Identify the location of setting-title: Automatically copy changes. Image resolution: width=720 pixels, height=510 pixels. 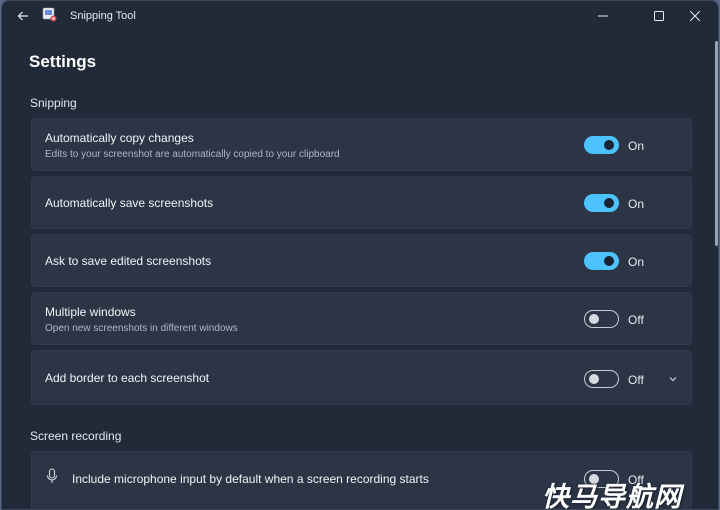
(119, 138).